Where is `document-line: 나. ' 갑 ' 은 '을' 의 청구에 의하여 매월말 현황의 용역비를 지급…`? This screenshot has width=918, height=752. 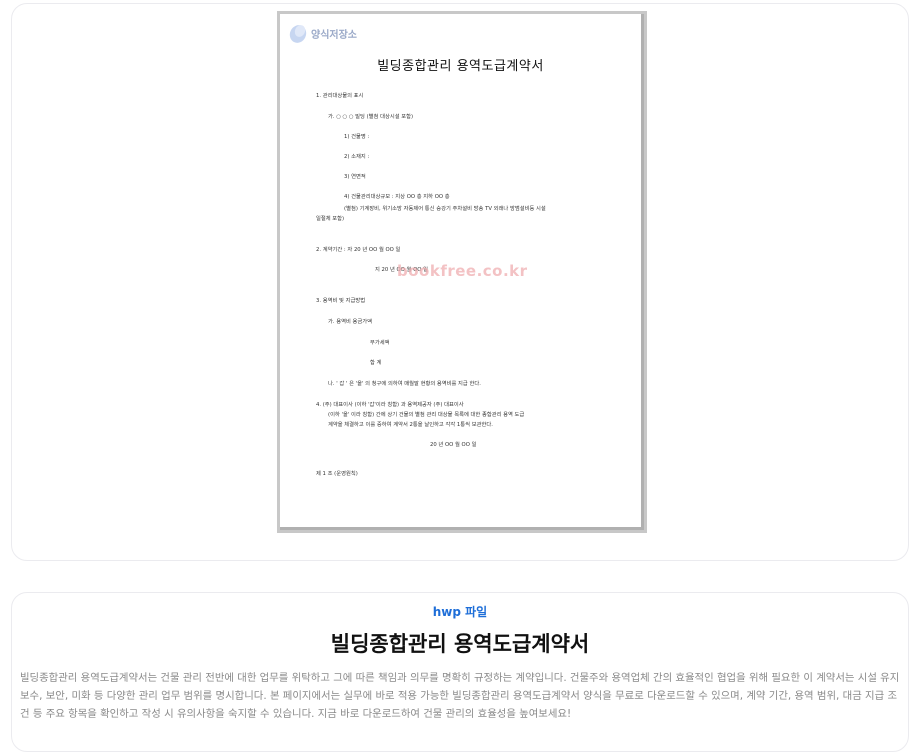
document-line: 나. ' 갑 ' 은 '을' 의 청구에 의하여 매월말 현황의 용역비를 지급… is located at coordinates (404, 384).